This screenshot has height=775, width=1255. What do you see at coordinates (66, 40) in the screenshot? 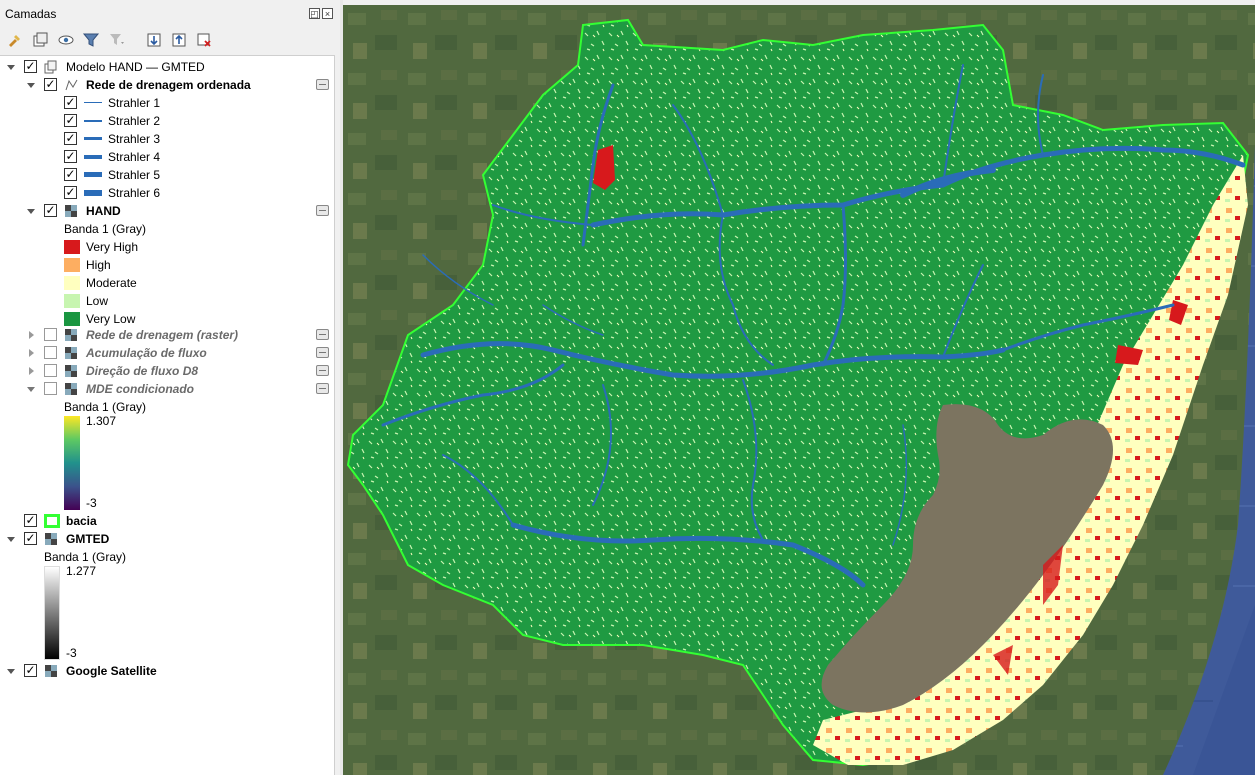
I see `visibility-eye-icon` at bounding box center [66, 40].